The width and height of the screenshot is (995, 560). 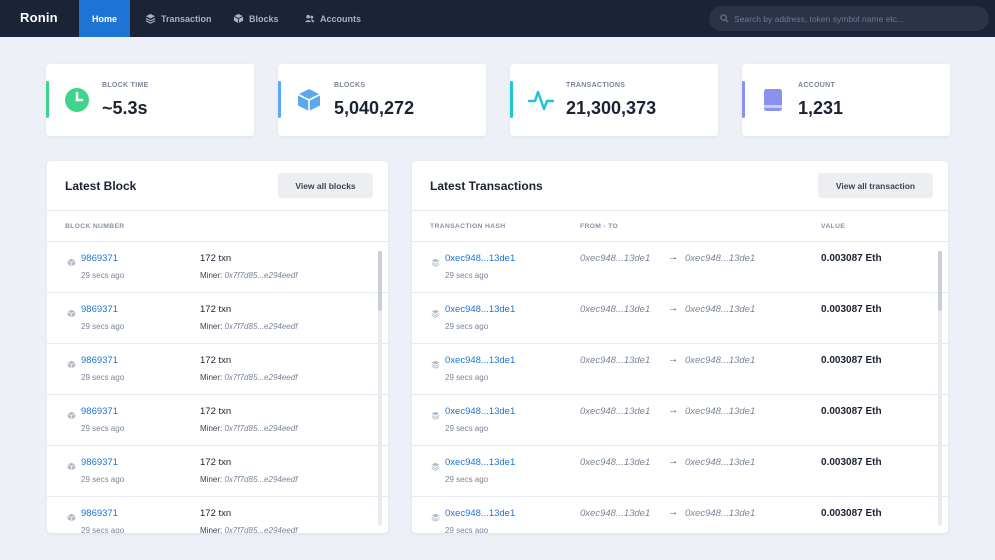 I want to click on nav-item-label: Home, so click(x=104, y=18).